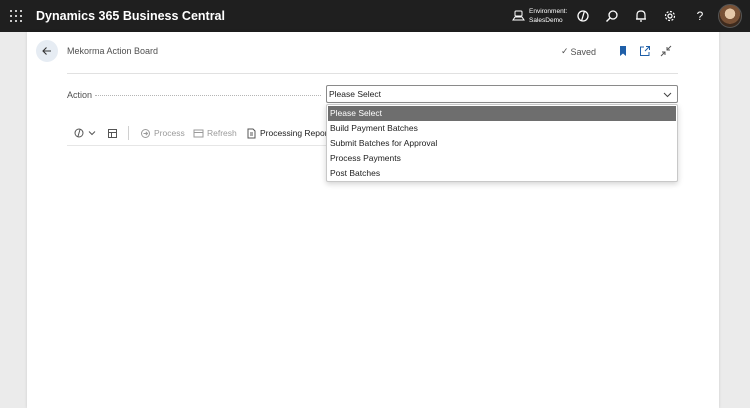  What do you see at coordinates (612, 16) in the screenshot?
I see `search-icon` at bounding box center [612, 16].